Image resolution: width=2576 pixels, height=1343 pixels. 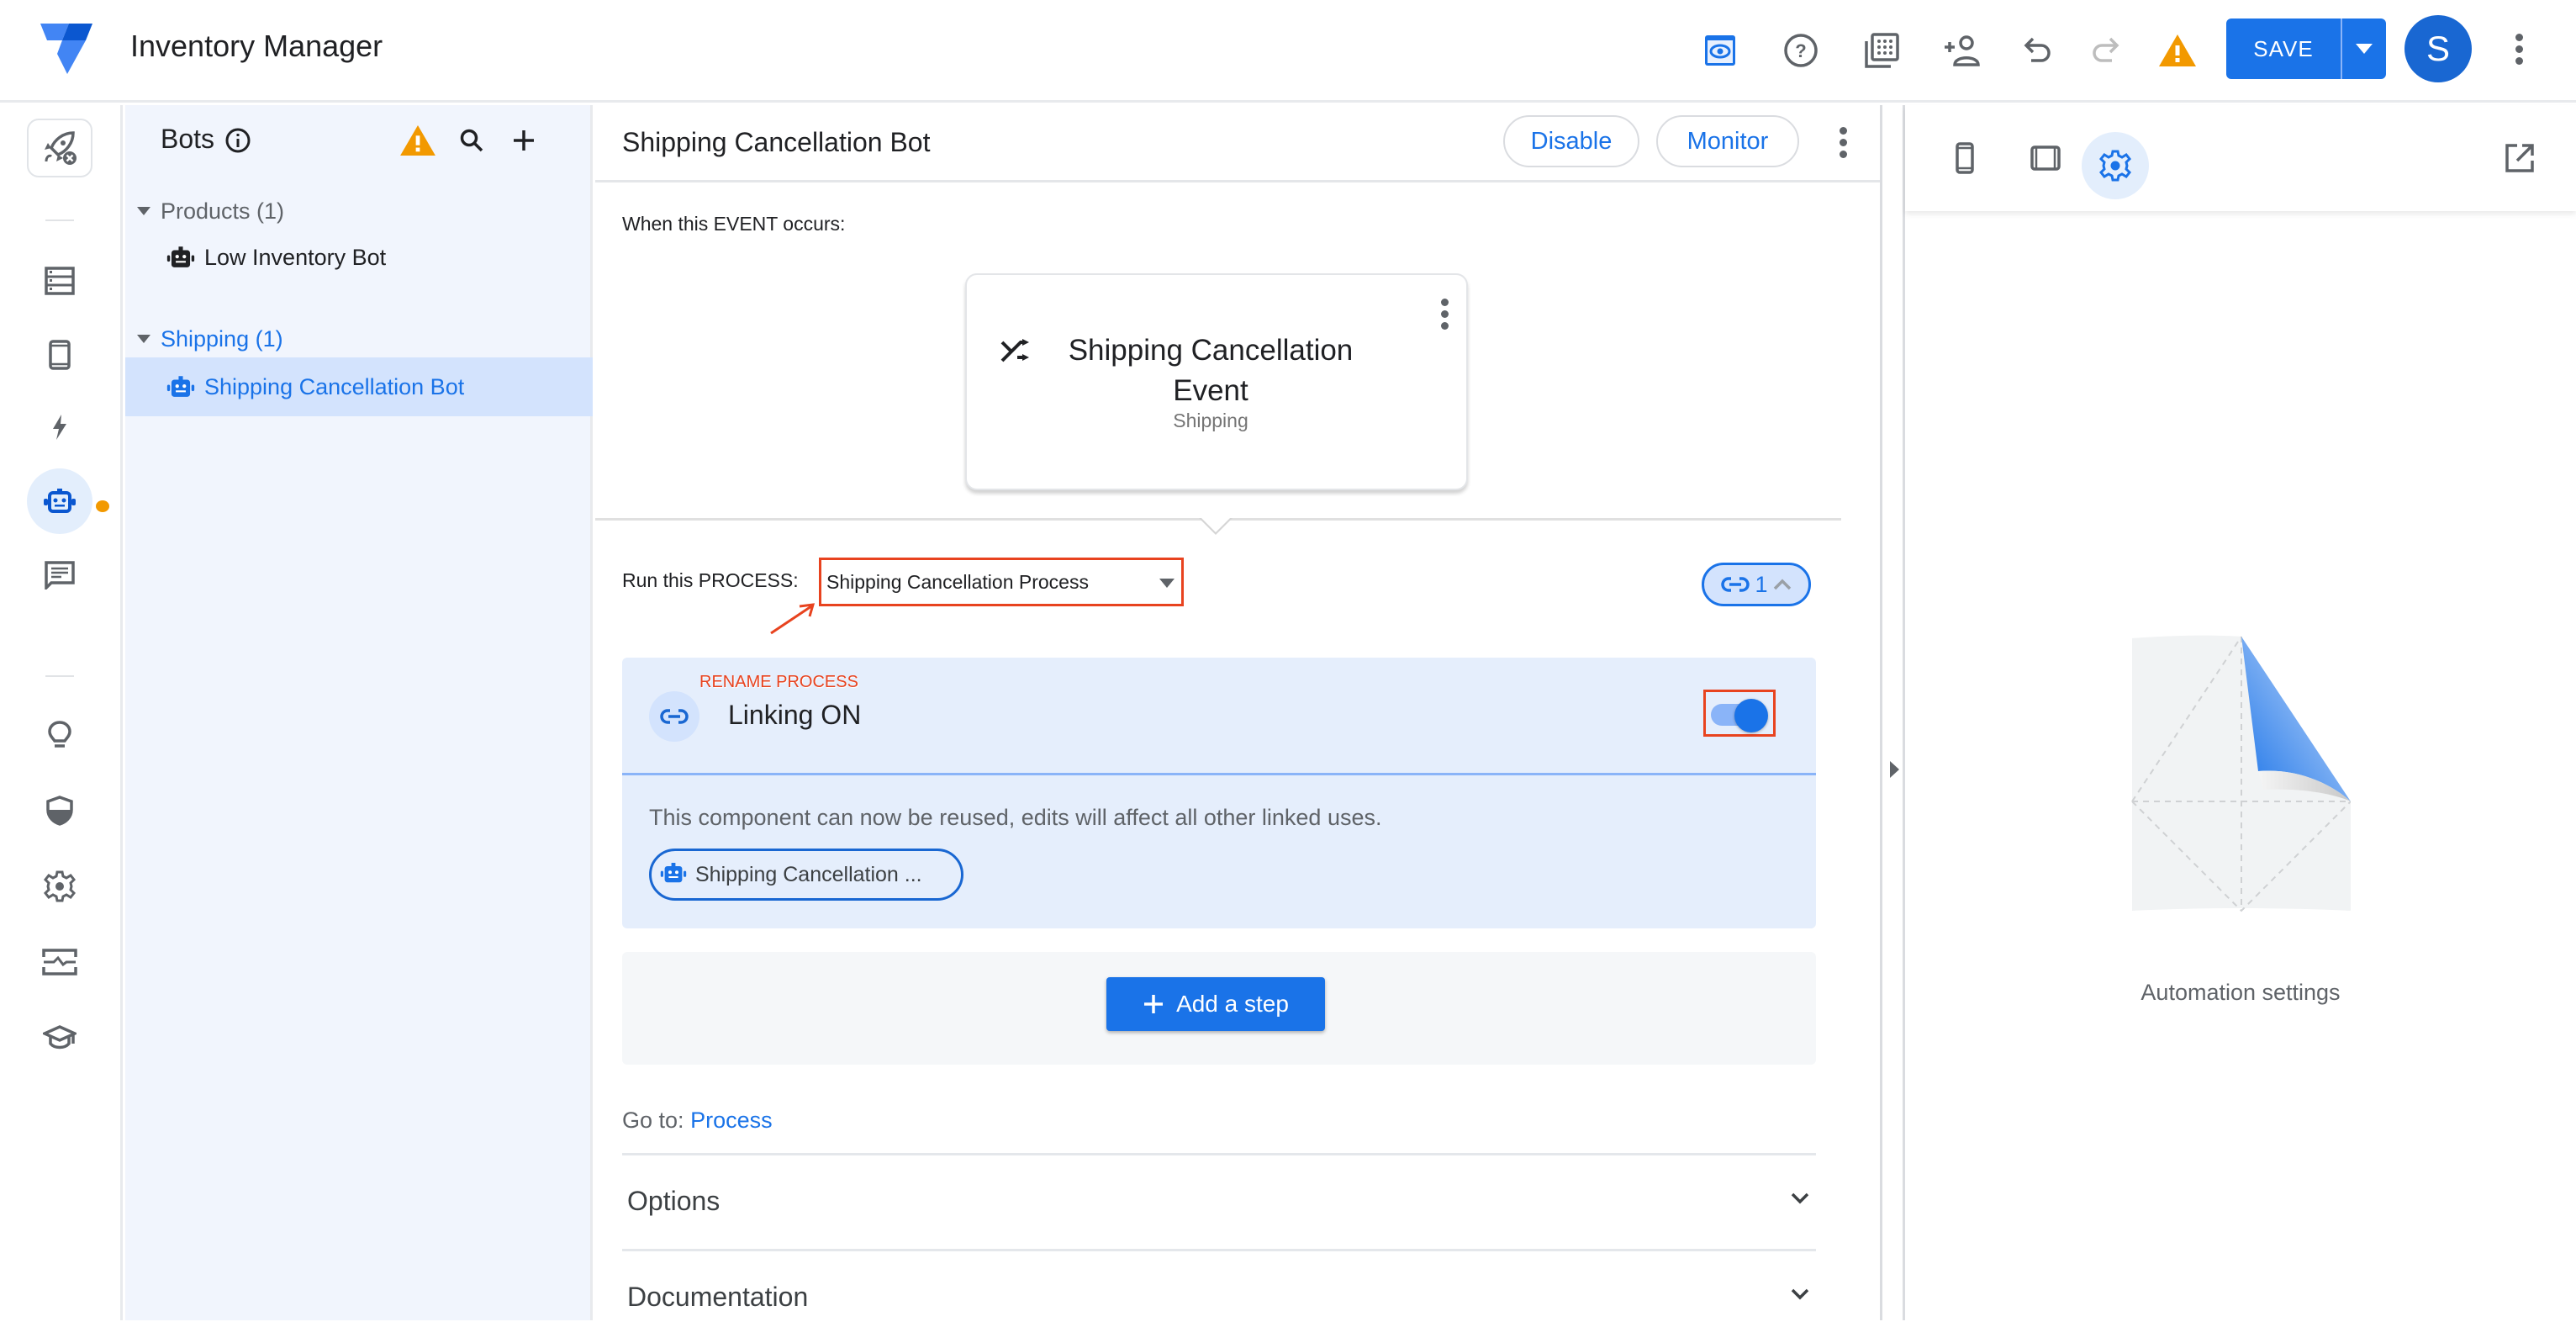 What do you see at coordinates (1219, 1200) in the screenshot?
I see `options-accordion: Options` at bounding box center [1219, 1200].